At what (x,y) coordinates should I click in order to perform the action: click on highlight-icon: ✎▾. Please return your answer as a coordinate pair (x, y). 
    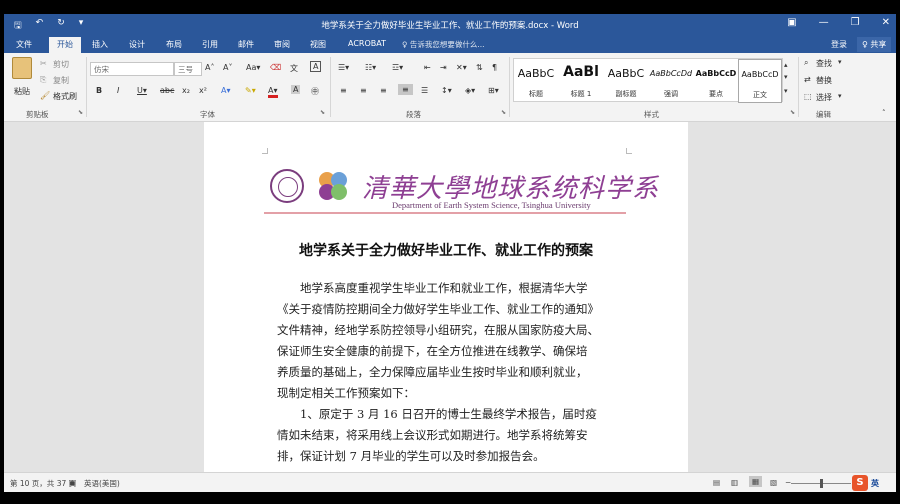
    Looking at the image, I should click on (250, 90).